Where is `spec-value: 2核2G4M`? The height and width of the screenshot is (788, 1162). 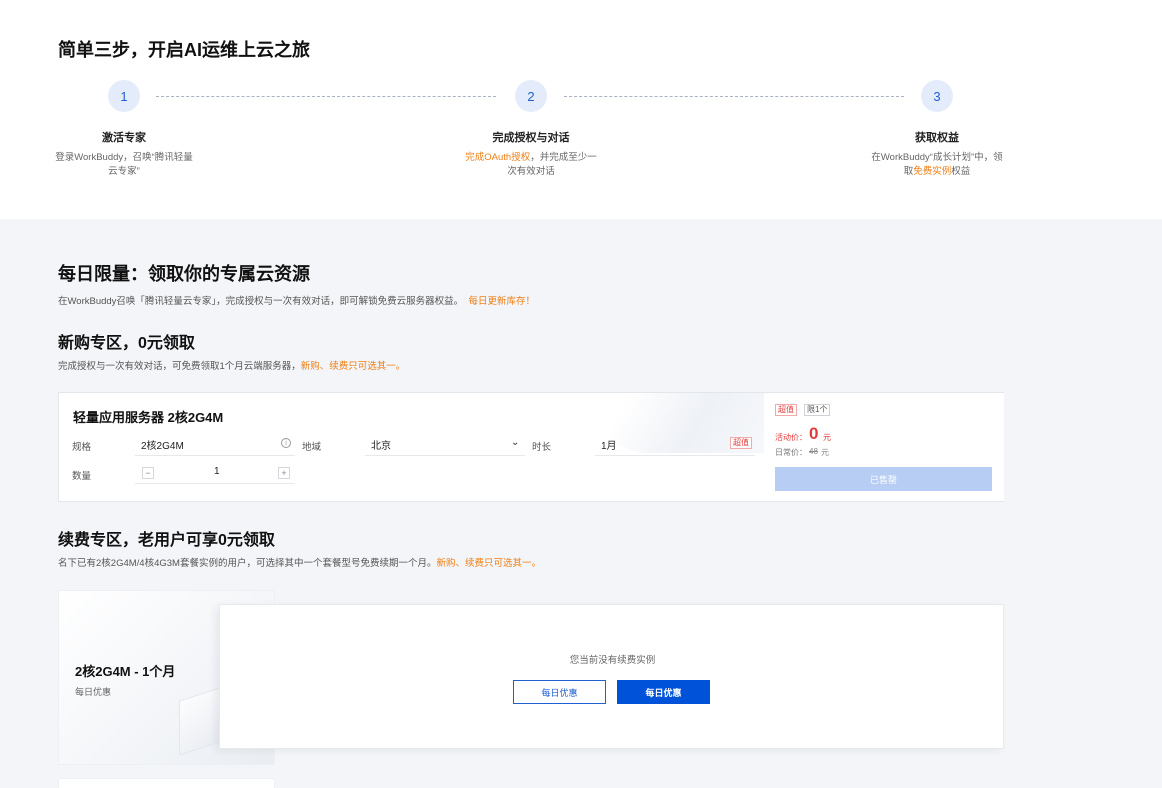 spec-value: 2核2G4M is located at coordinates (162, 446).